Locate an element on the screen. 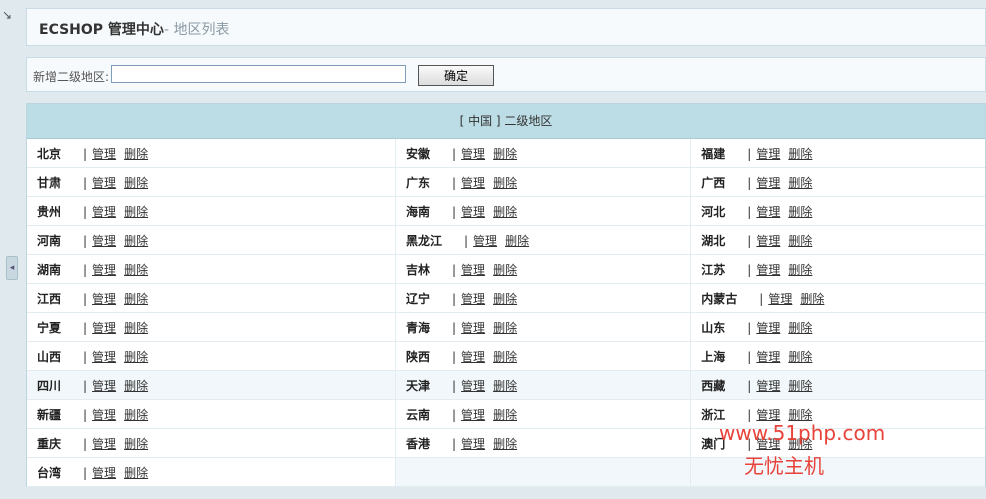 The image size is (986, 499). table-row: 四川 | 管理 删除 天津 | 管理 删除 西藏 | 管理 删除 is located at coordinates (506, 385).